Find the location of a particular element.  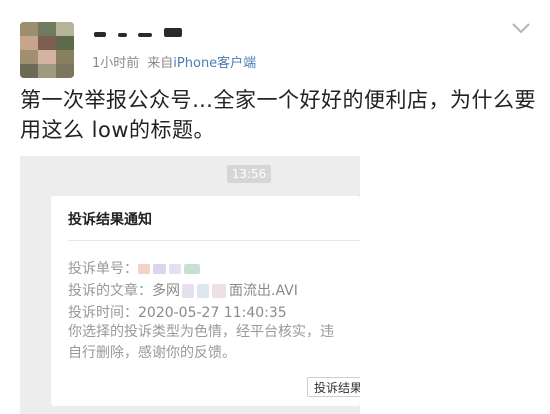

card-divider is located at coordinates (214, 240).